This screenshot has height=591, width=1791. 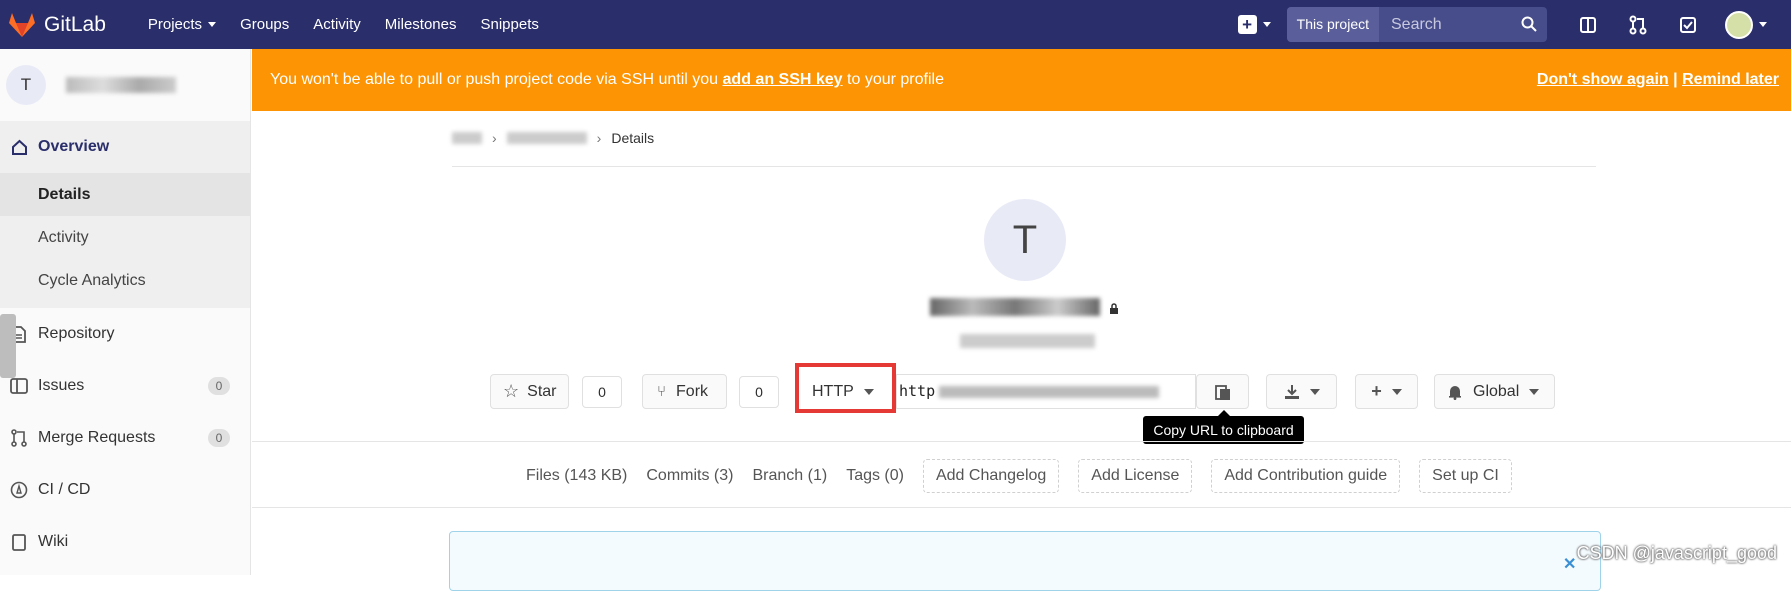 What do you see at coordinates (1688, 25) in the screenshot?
I see `todo-check-icon` at bounding box center [1688, 25].